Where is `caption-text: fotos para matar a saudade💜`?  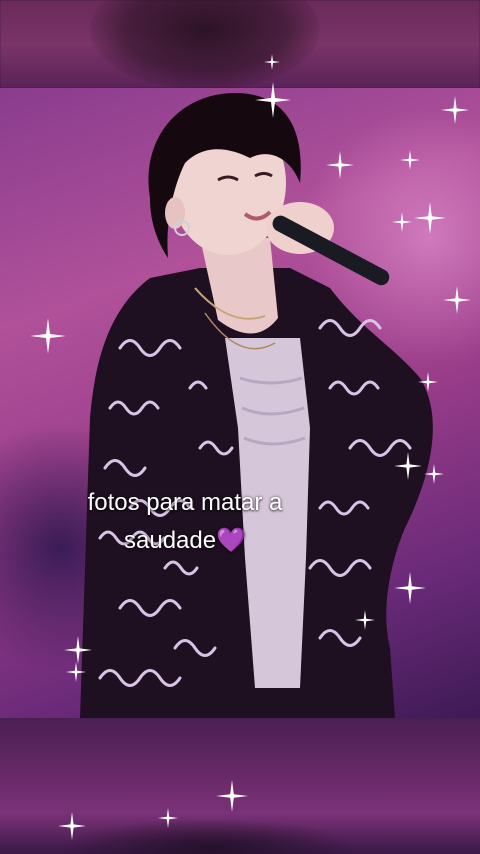
caption-text: fotos para matar a saudade💜 is located at coordinates (185, 522).